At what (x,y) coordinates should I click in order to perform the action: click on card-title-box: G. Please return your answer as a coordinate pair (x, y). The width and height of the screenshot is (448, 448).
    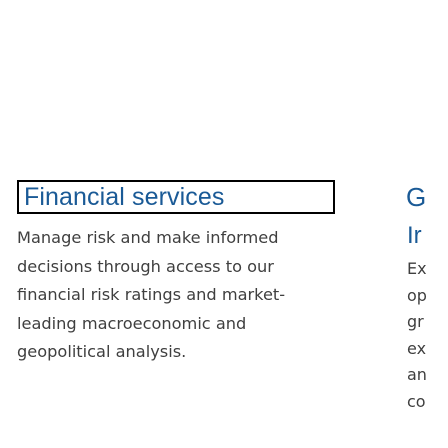
    Looking at the image, I should click on (411, 197).